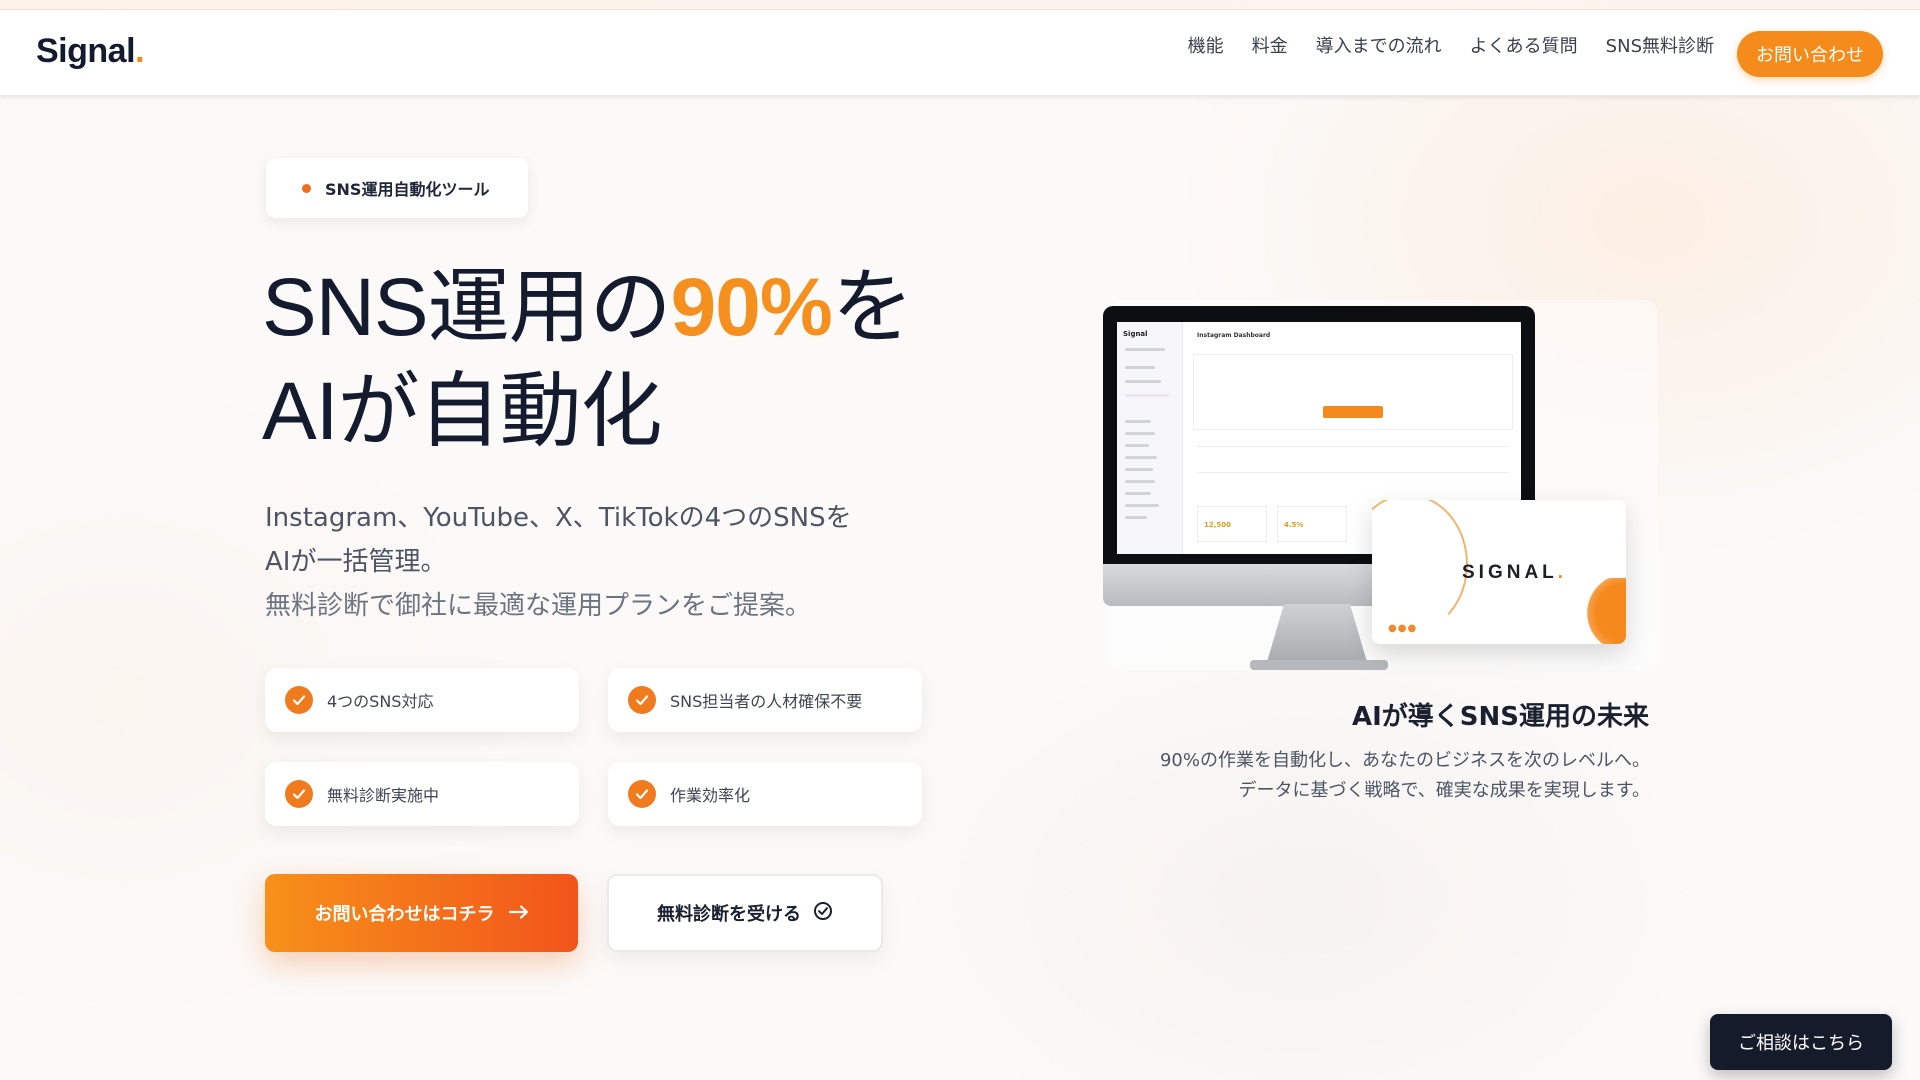  What do you see at coordinates (356, 562) in the screenshot?
I see `subcopy-line: AIが一括管理。` at bounding box center [356, 562].